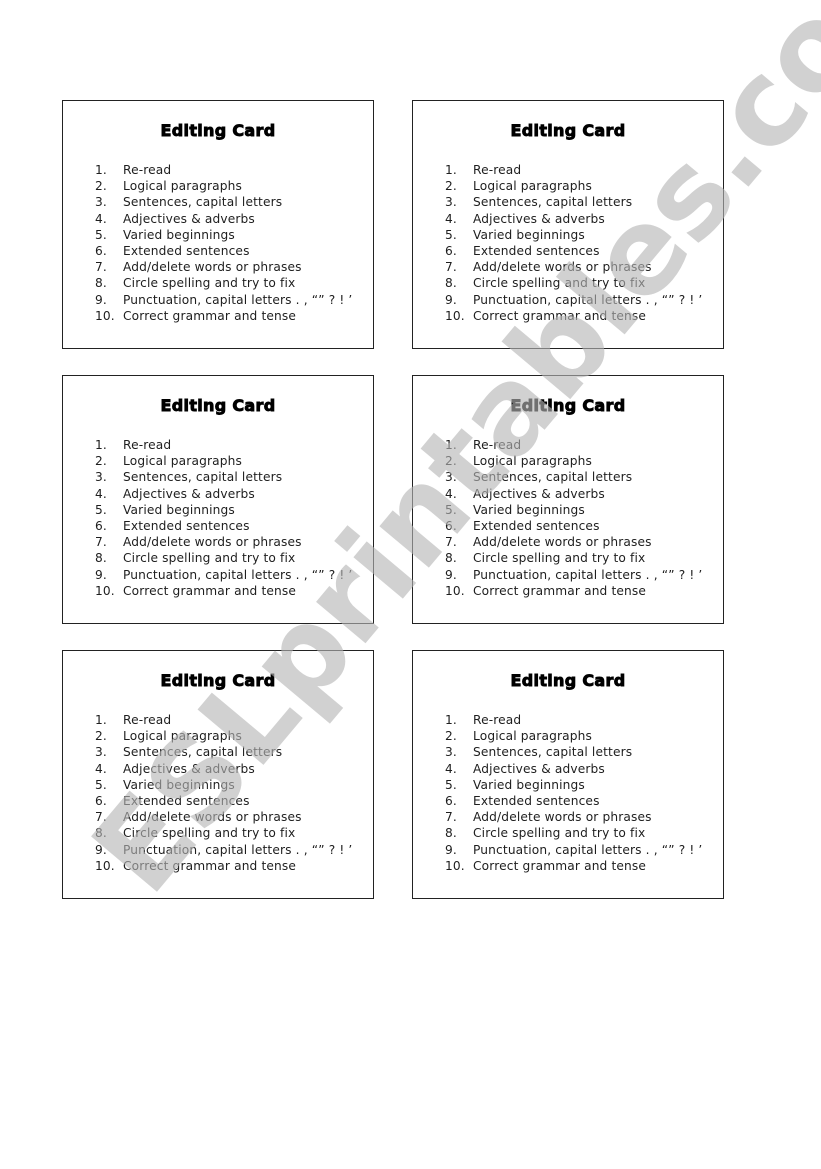 Image resolution: width=821 pixels, height=1169 pixels. Describe the element at coordinates (451, 283) in the screenshot. I see `item-number: 8.` at that location.